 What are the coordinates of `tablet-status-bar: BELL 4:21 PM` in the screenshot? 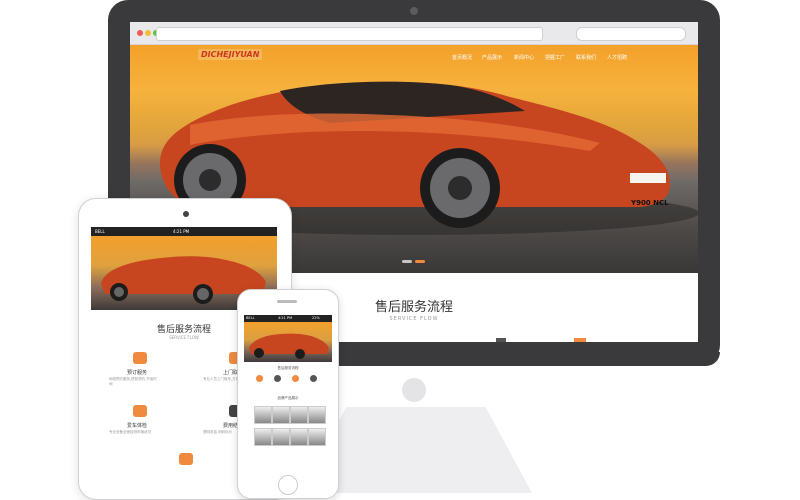 It's located at (184, 231).